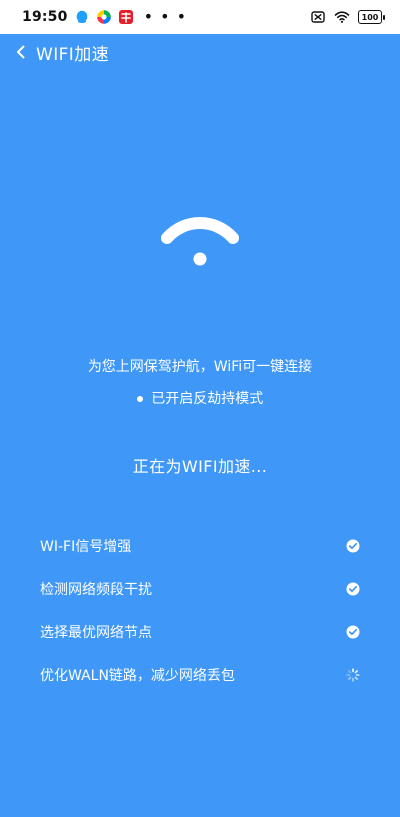 The image size is (400, 817). Describe the element at coordinates (342, 17) in the screenshot. I see `wifi-signal-icon` at that location.